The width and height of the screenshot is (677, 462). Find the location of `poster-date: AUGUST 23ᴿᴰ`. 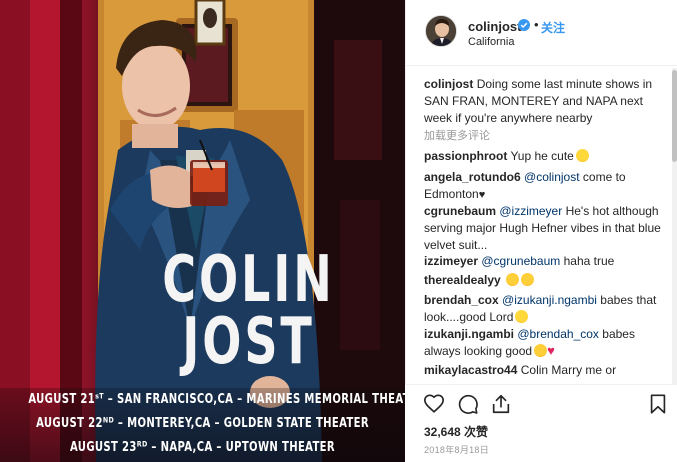

poster-date: AUGUST 23ᴿᴰ is located at coordinates (109, 447).